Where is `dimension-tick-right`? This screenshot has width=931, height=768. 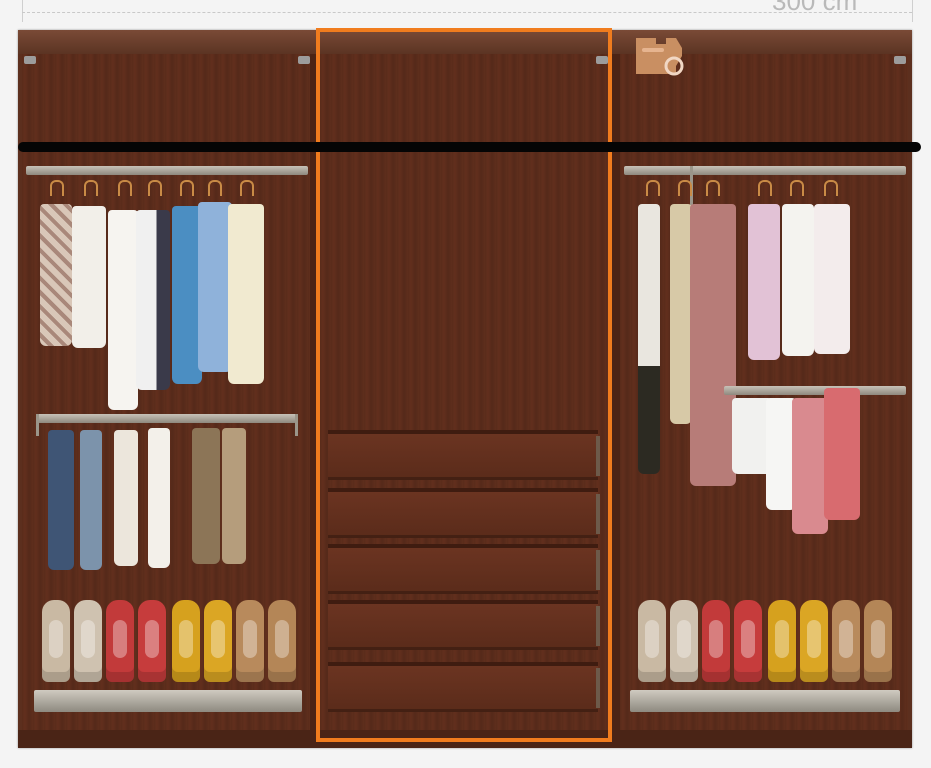
dimension-tick-right is located at coordinates (912, 11).